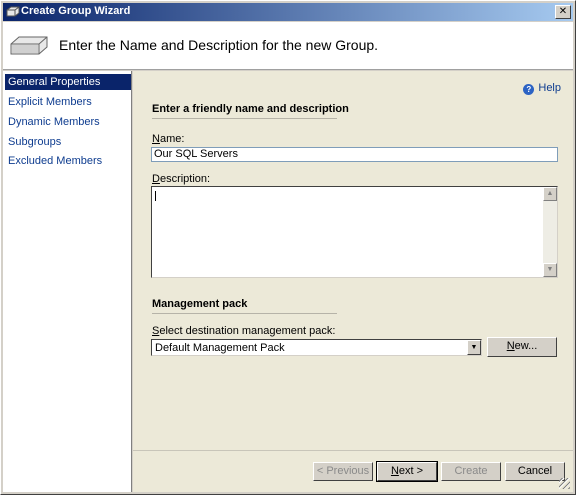 The image size is (576, 495). What do you see at coordinates (185, 179) in the screenshot?
I see `description-label-text: escription:` at bounding box center [185, 179].